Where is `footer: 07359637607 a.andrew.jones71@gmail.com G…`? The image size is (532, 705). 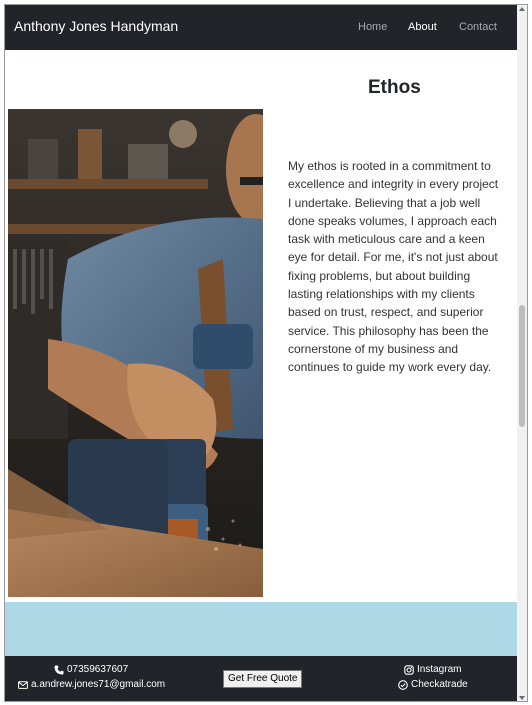 footer: 07359637607 a.andrew.jones71@gmail.com G… is located at coordinates (261, 678).